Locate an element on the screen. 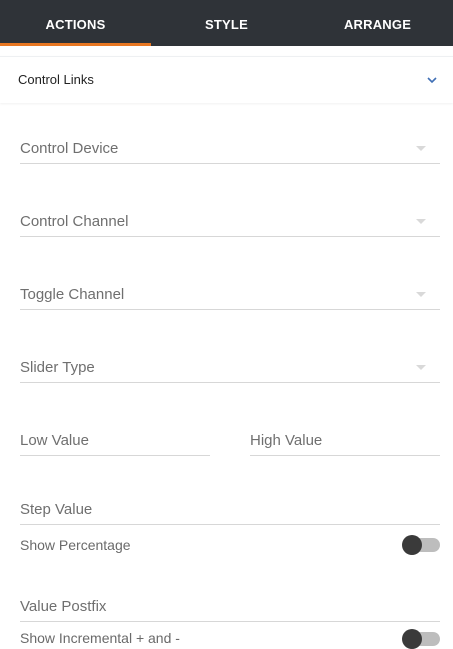  tab-style-label: STYLE is located at coordinates (226, 24).